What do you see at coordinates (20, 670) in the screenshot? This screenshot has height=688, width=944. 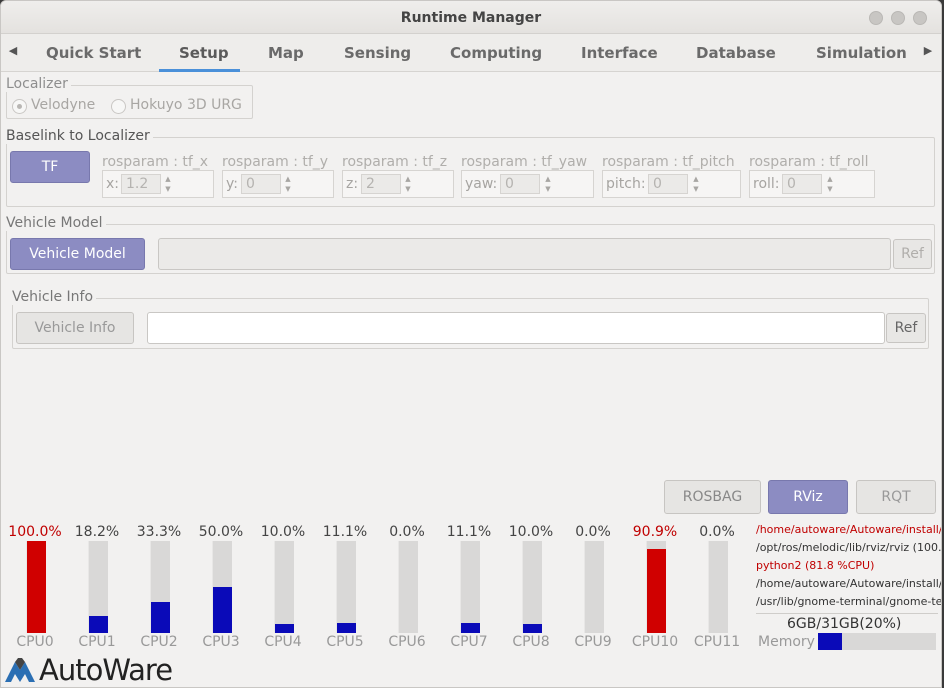 I see `autoware-logo-icon` at bounding box center [20, 670].